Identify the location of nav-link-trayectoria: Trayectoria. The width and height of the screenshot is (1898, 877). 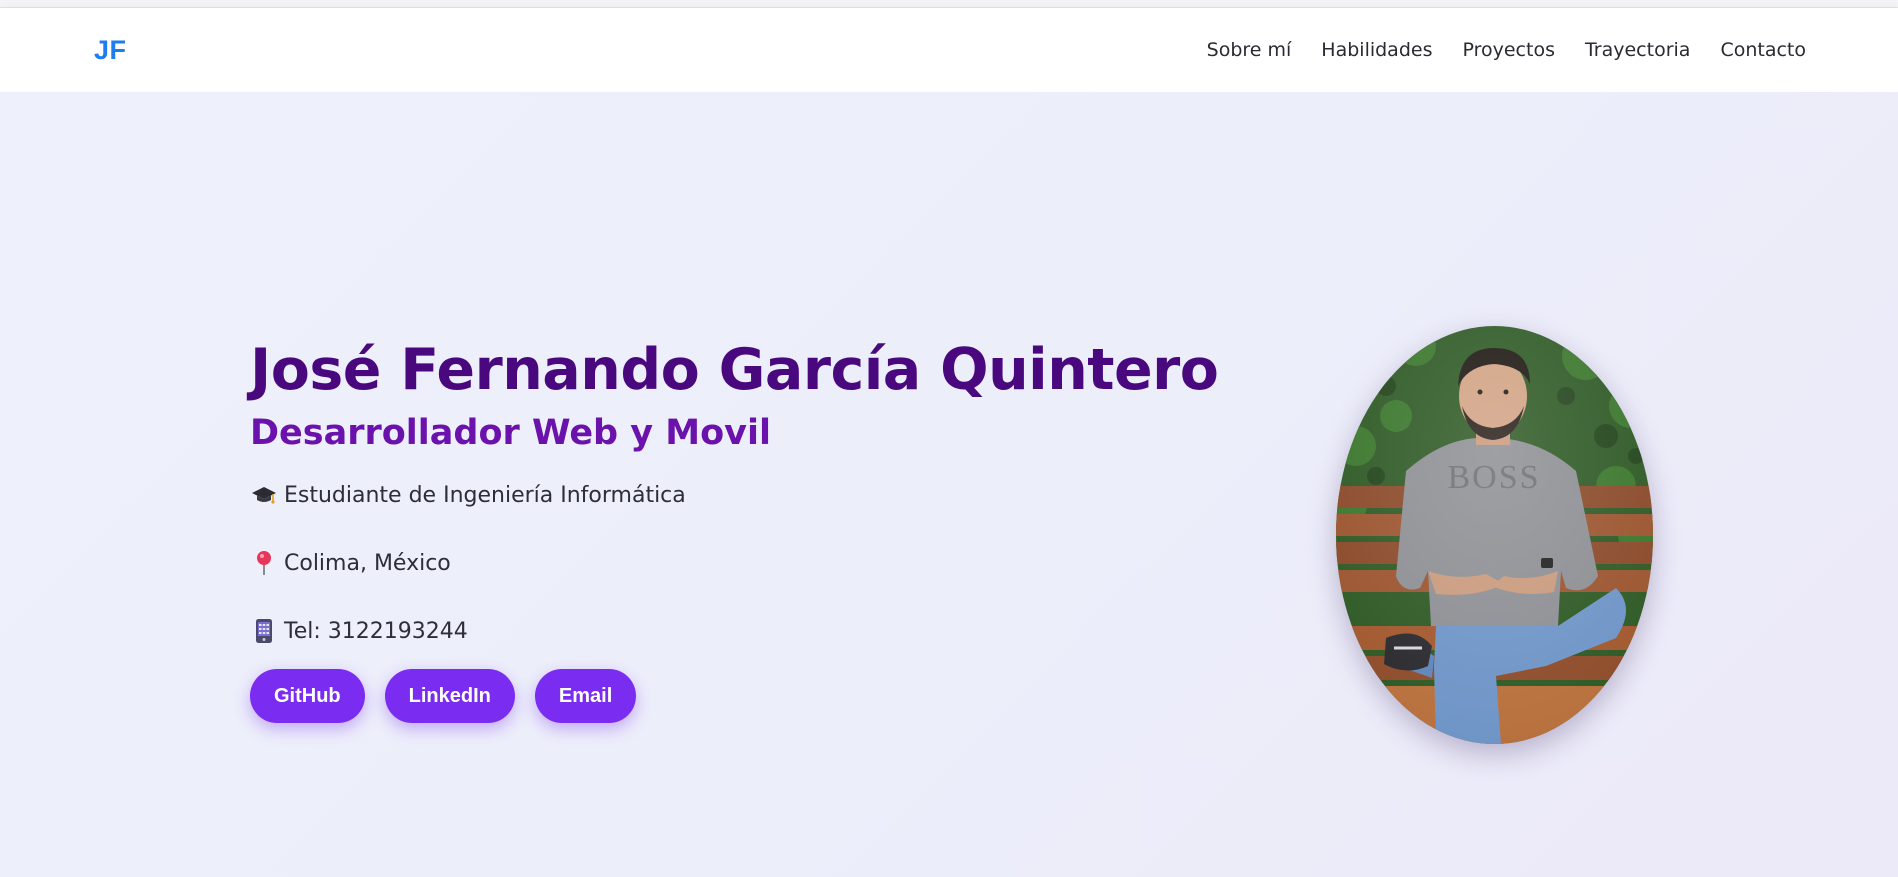
(1637, 50).